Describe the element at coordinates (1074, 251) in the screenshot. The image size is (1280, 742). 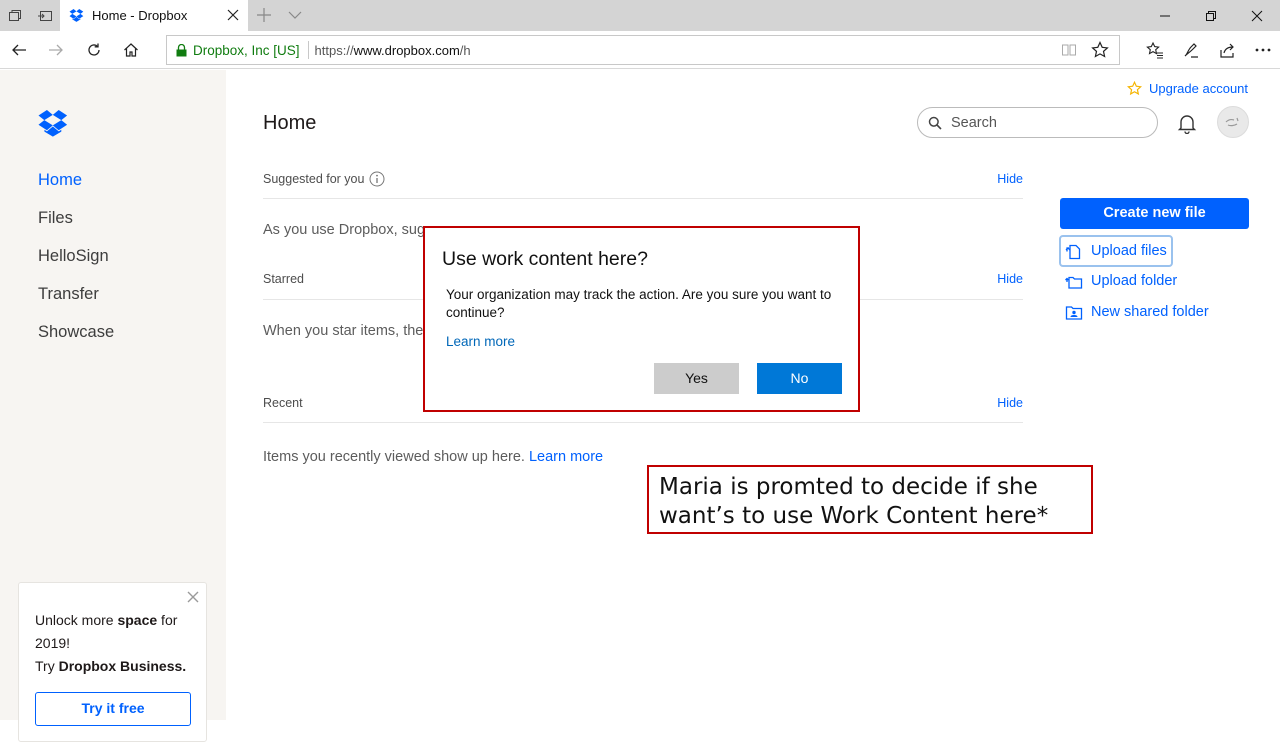
I see `upload-file-icon` at that location.